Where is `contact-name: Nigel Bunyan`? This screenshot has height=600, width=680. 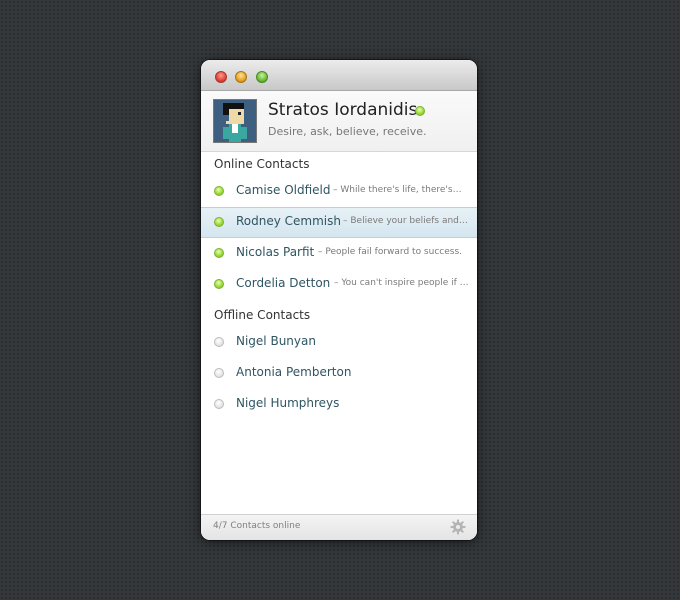
contact-name: Nigel Bunyan is located at coordinates (276, 341).